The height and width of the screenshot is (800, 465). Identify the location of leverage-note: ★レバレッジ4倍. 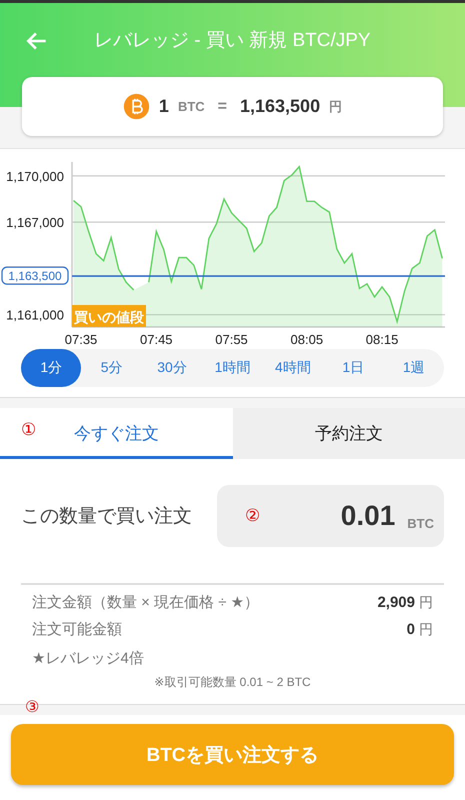
(88, 658).